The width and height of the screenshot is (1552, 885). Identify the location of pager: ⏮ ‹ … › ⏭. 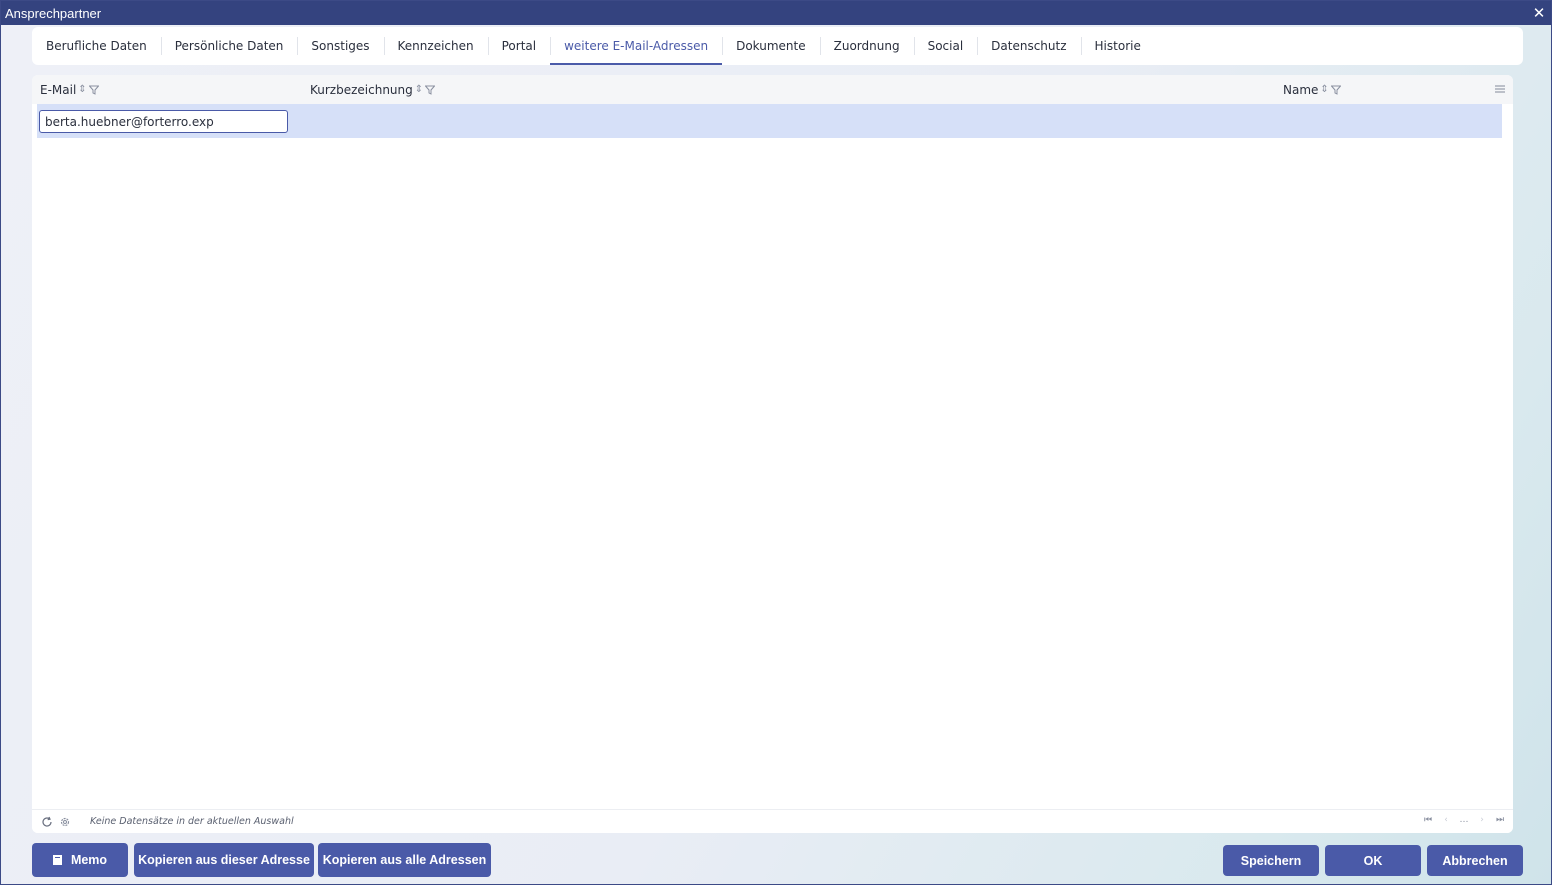
(1464, 820).